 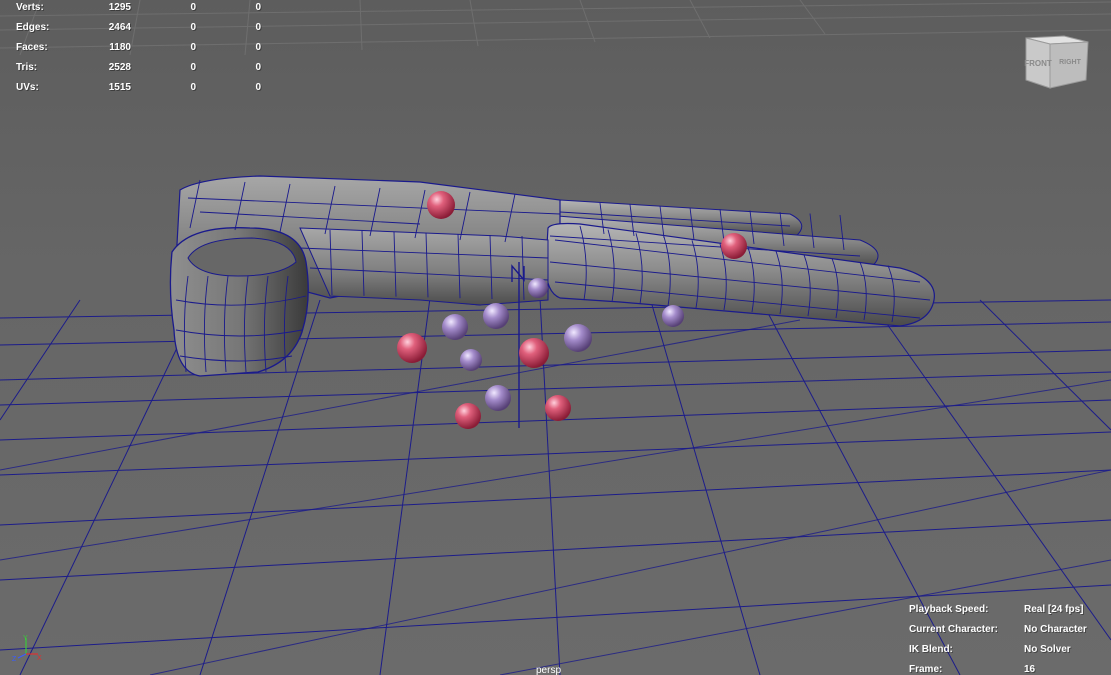 I want to click on hud-label: Frame:, so click(x=926, y=669).